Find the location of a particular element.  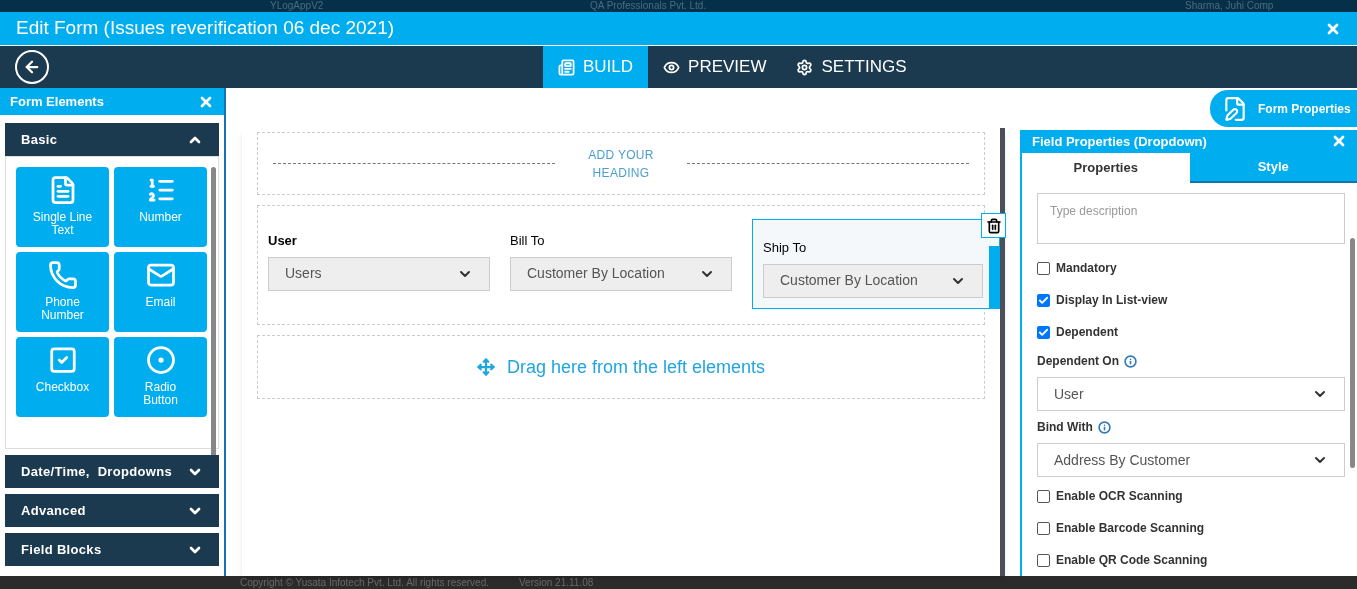

drop-zone-text: Drag here from the left elements is located at coordinates (636, 367).